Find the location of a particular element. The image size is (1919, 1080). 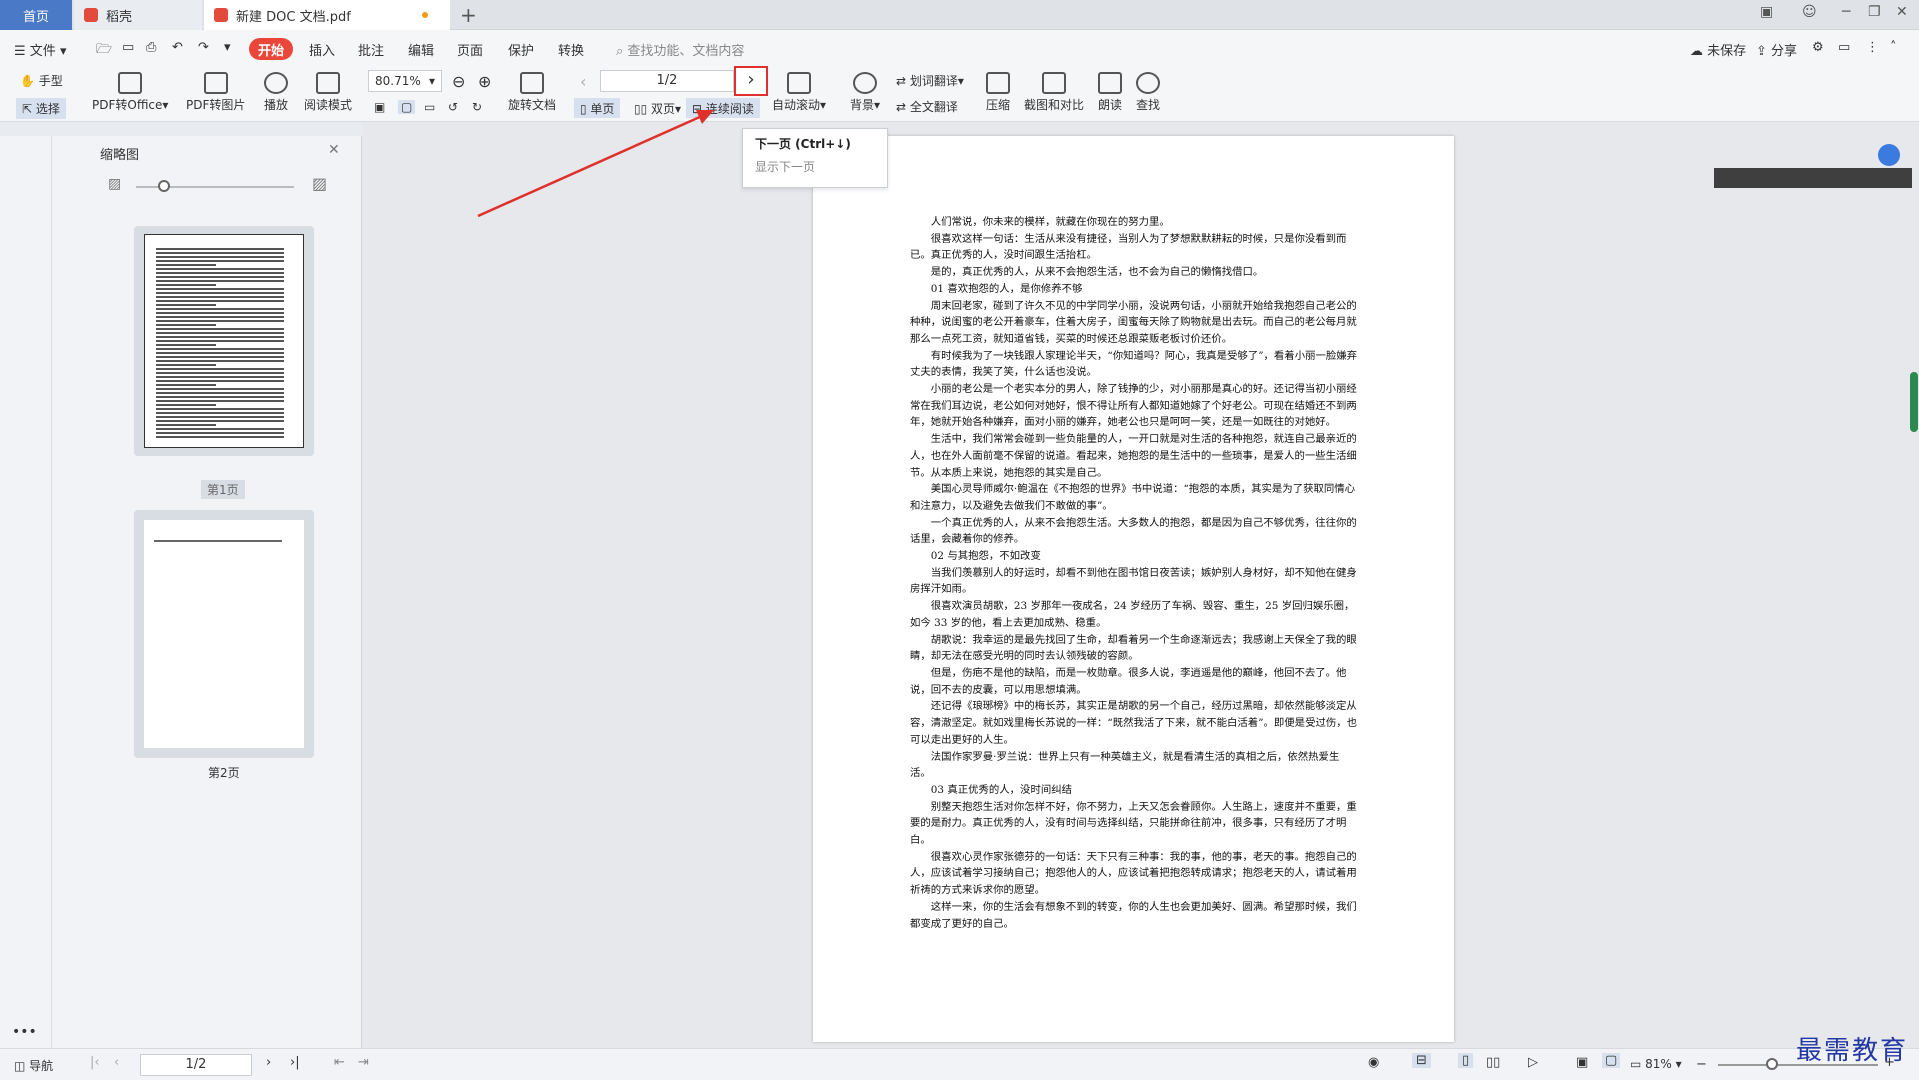

more-icon: ⋮ is located at coordinates (1872, 47).